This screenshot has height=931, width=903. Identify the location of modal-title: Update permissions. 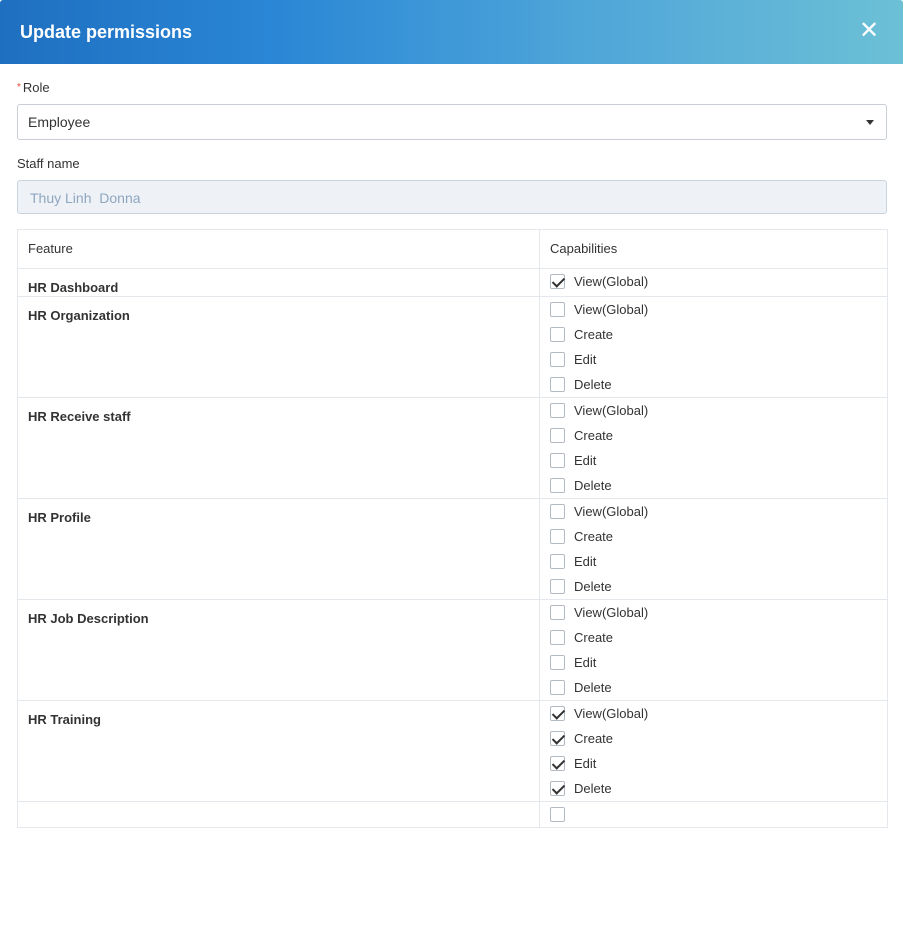
(106, 32).